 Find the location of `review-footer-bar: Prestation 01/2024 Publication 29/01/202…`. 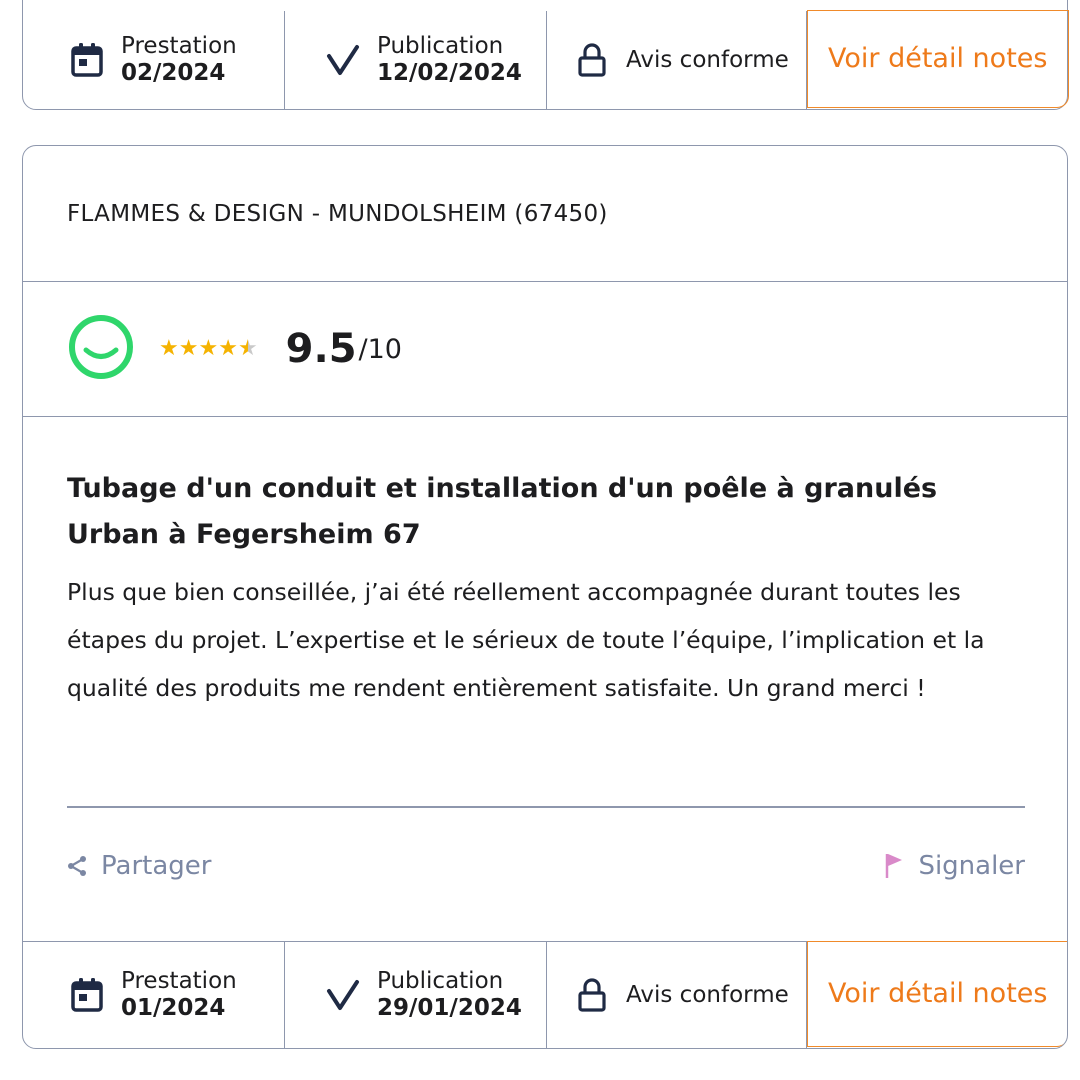

review-footer-bar: Prestation 01/2024 Publication 29/01/202… is located at coordinates (545, 994).